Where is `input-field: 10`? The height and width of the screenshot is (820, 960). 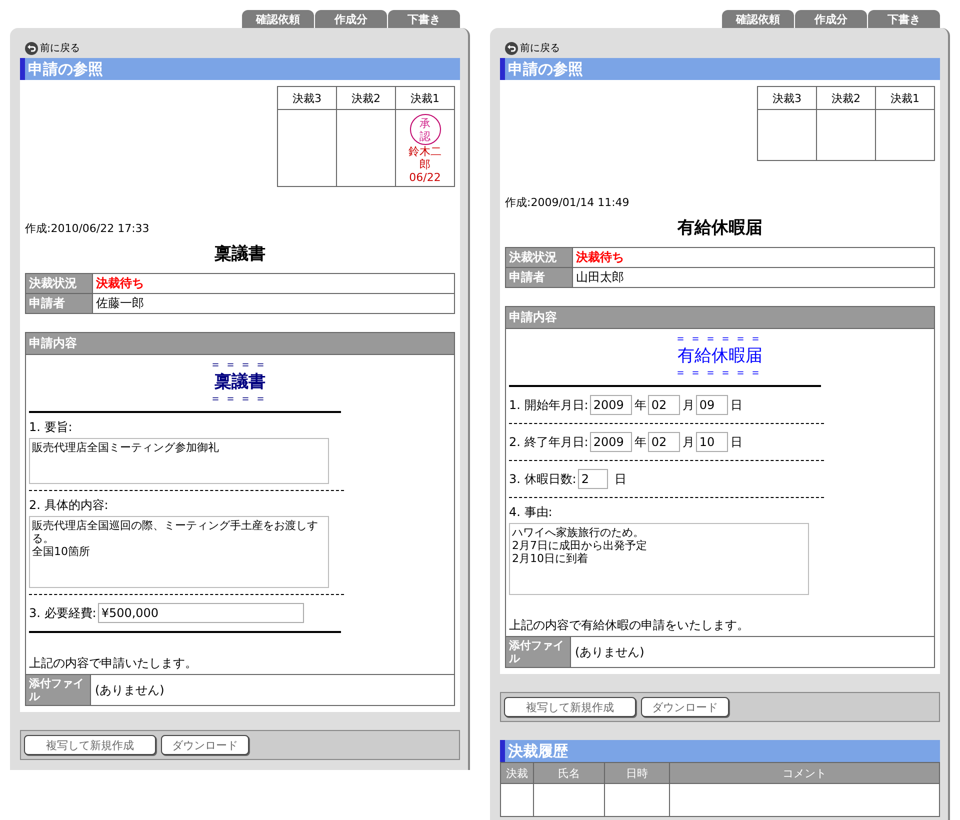 input-field: 10 is located at coordinates (712, 442).